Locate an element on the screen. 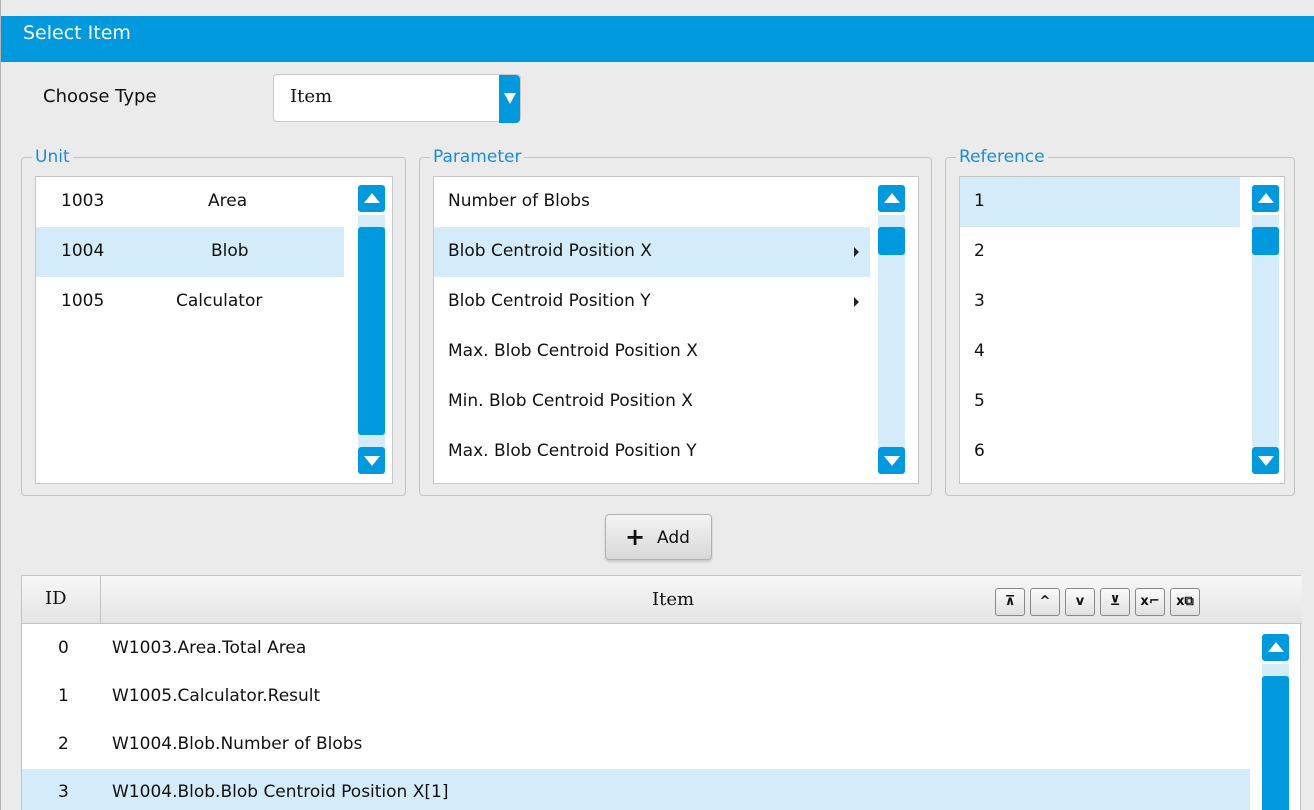  unit-name: Blob is located at coordinates (230, 251).